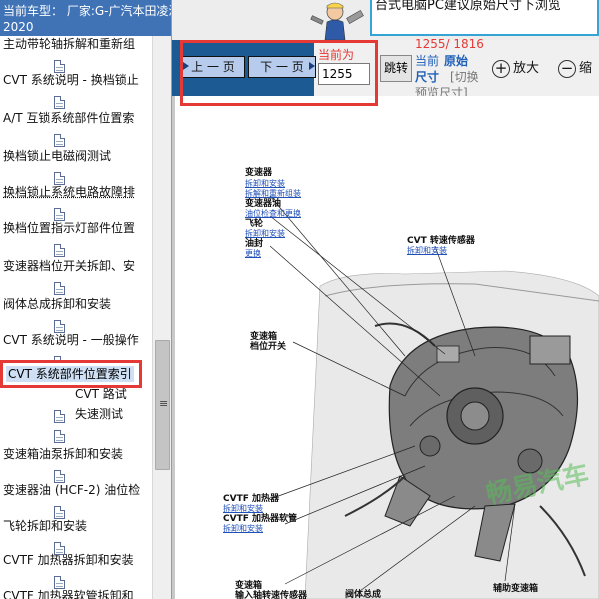 This screenshot has height=599, width=599. Describe the element at coordinates (69, 44) in the screenshot. I see `tree-item-label: 主动带轮轴拆解和重新组` at that location.